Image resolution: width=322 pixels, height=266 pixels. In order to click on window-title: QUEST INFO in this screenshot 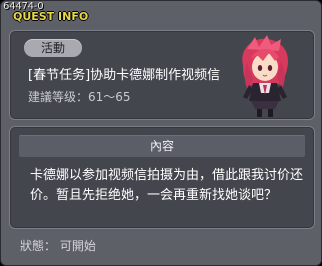, I will do `click(51, 16)`.